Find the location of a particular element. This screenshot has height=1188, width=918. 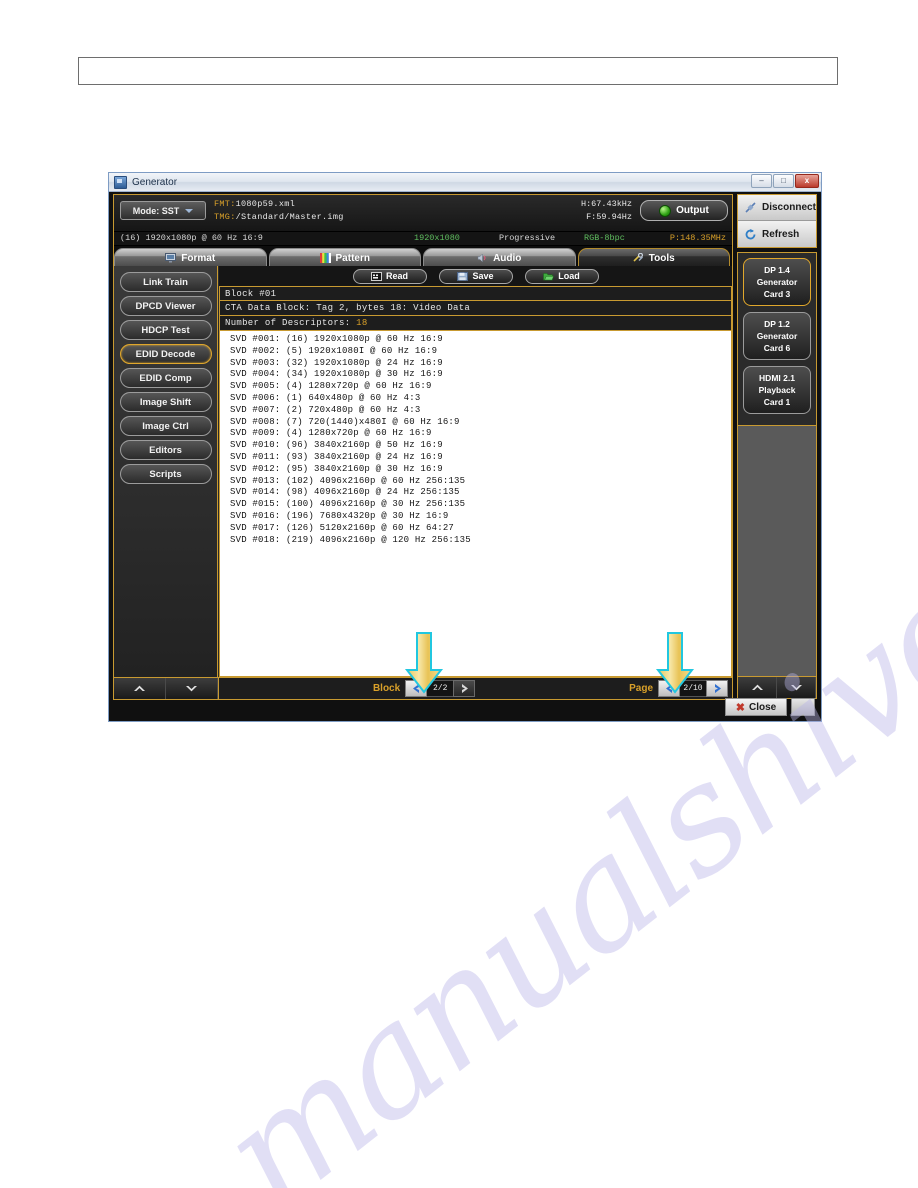

chip-icon is located at coordinates (376, 276).